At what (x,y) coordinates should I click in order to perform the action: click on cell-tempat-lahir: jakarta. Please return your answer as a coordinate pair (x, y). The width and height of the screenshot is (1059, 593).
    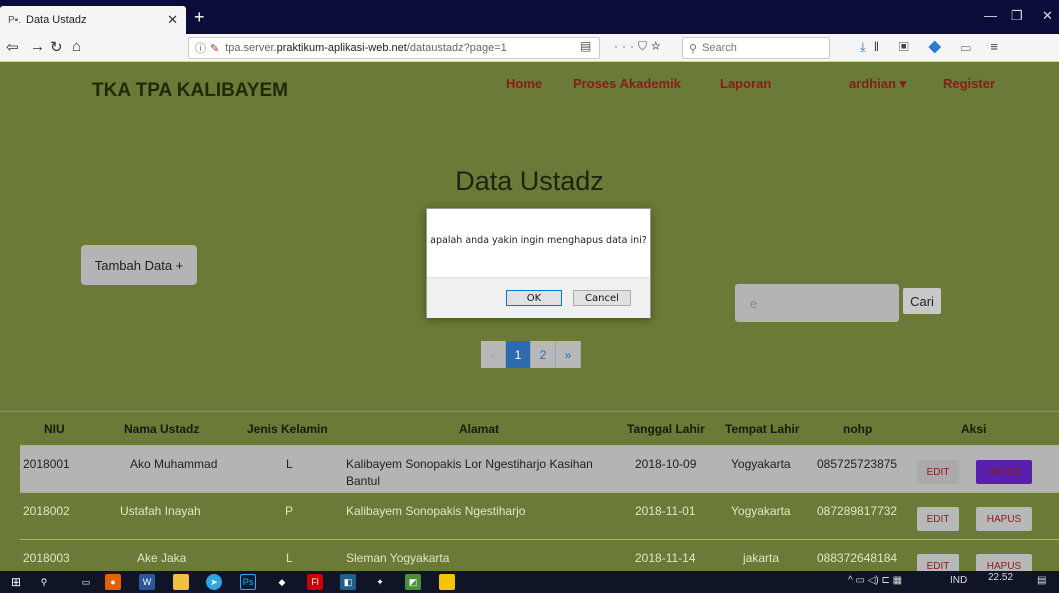
    Looking at the image, I should click on (761, 558).